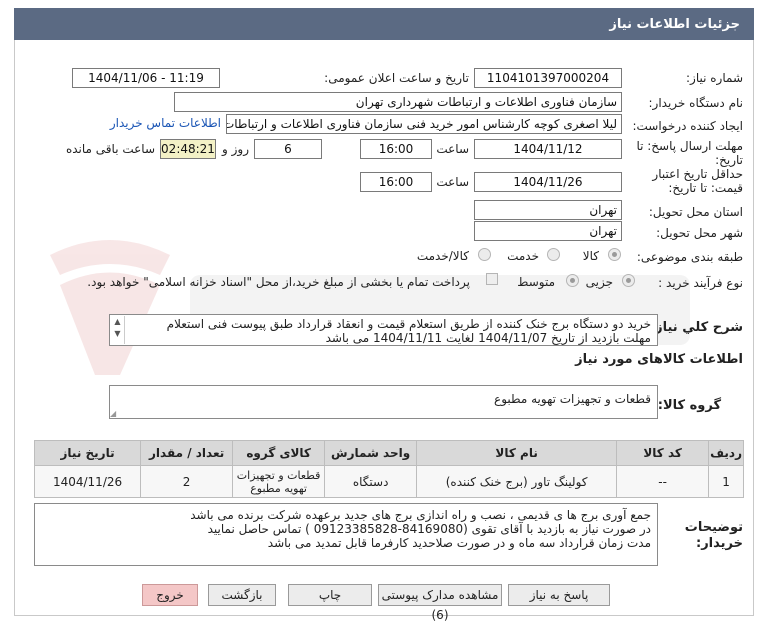 The image size is (761, 625). What do you see at coordinates (687, 126) in the screenshot?
I see `creator-label: ایجاد کننده درخواست:` at bounding box center [687, 126].